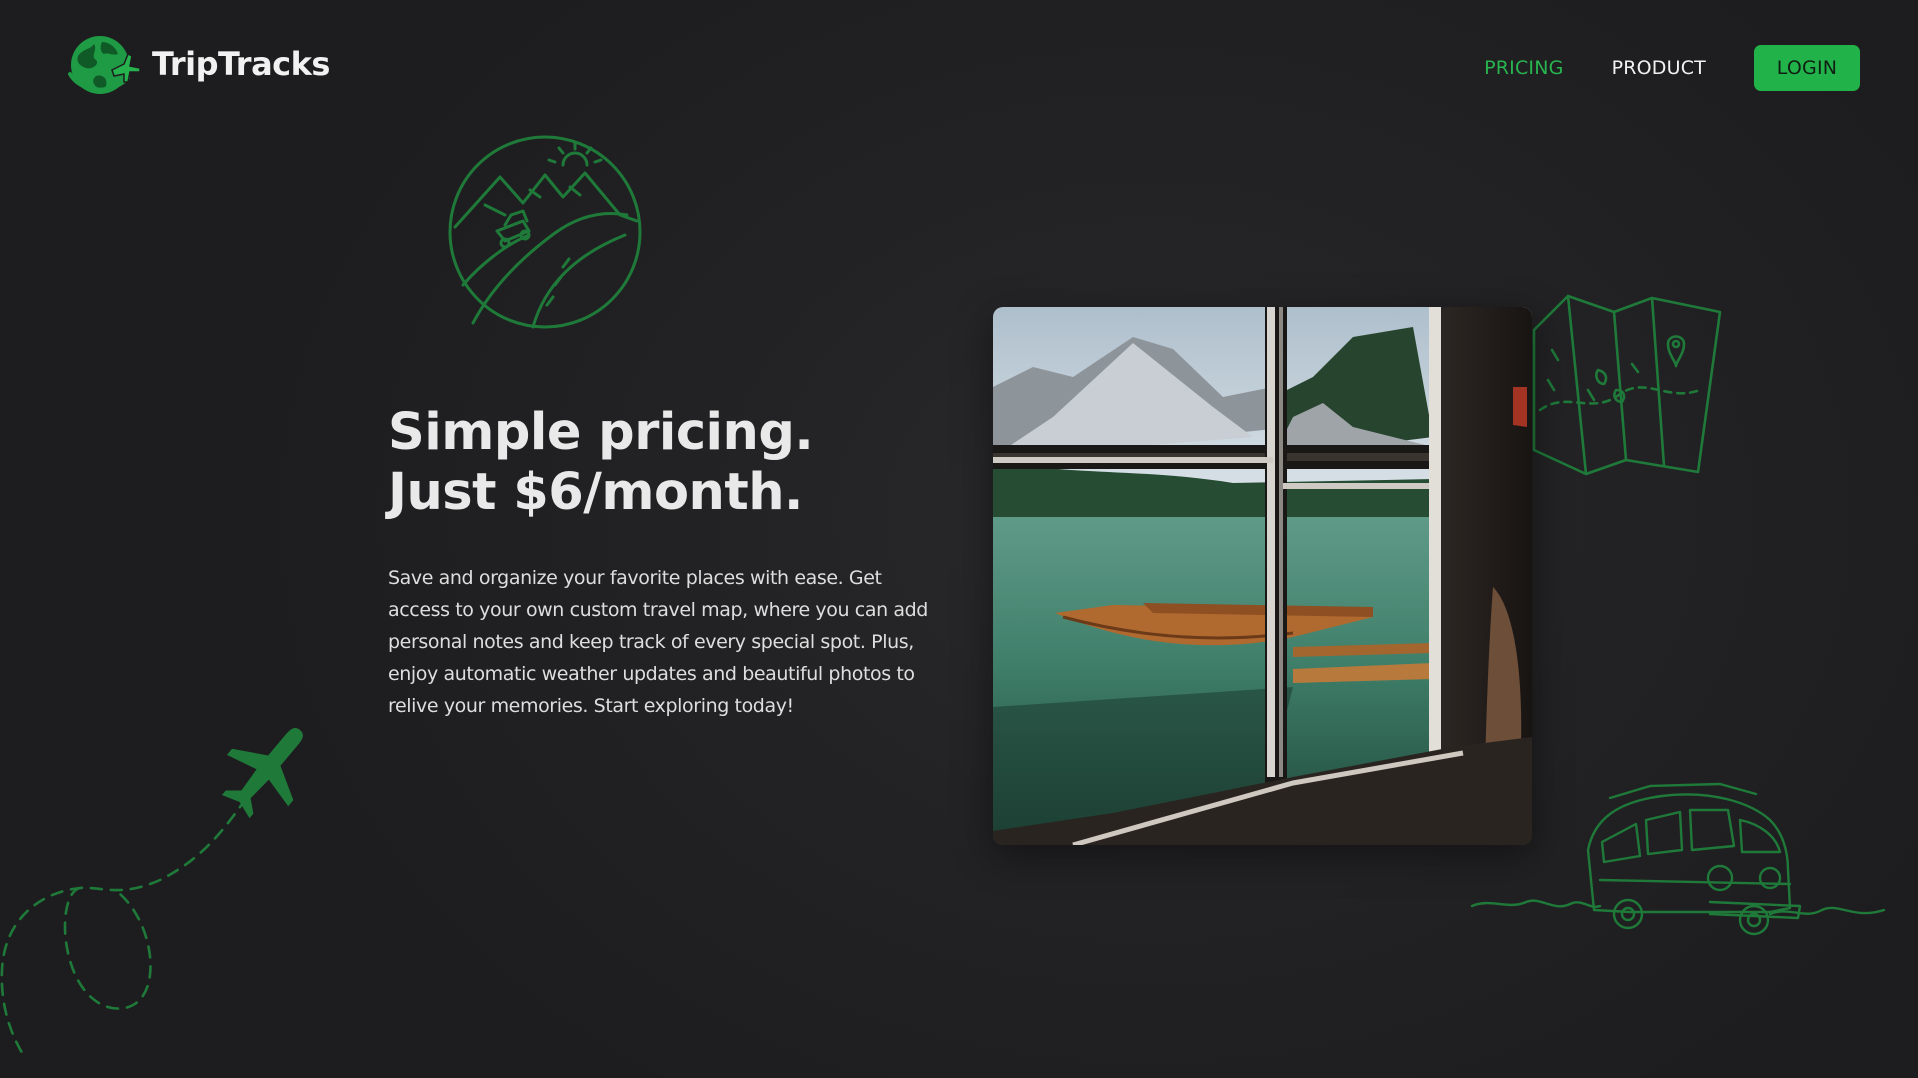 This screenshot has width=1918, height=1078. What do you see at coordinates (1807, 68) in the screenshot?
I see `login-button: LOGIN` at bounding box center [1807, 68].